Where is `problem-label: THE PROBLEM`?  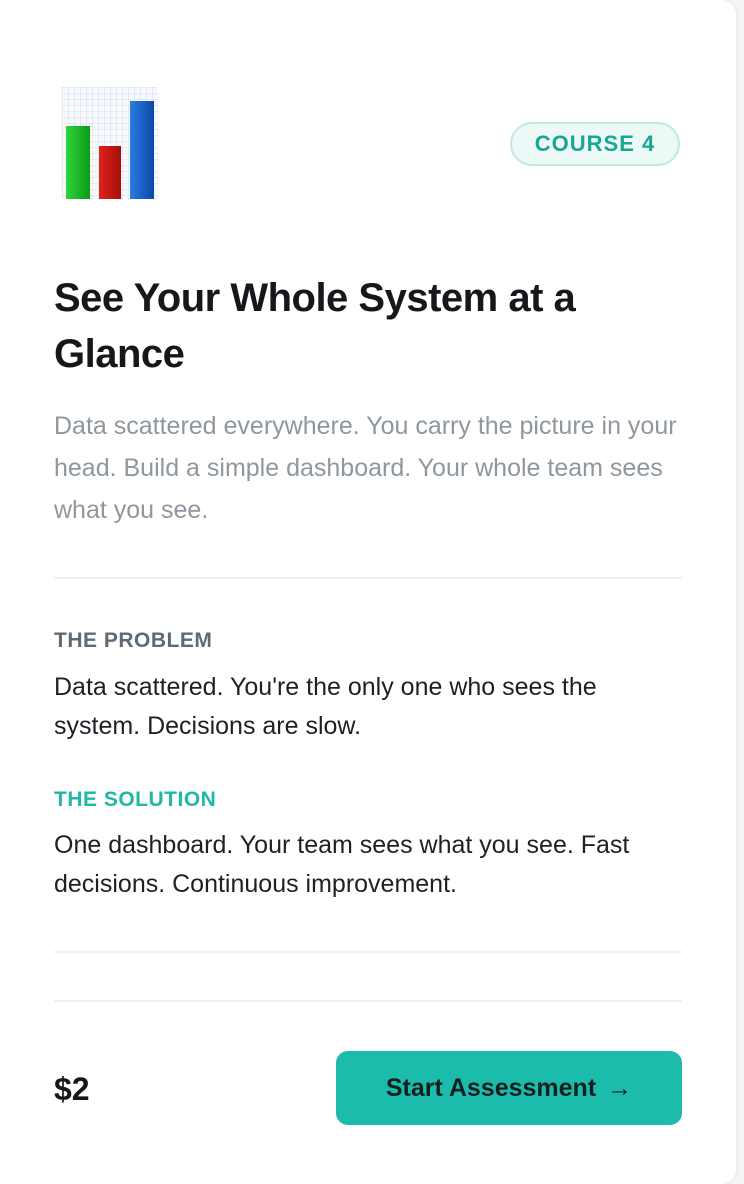
problem-label: THE PROBLEM is located at coordinates (133, 640).